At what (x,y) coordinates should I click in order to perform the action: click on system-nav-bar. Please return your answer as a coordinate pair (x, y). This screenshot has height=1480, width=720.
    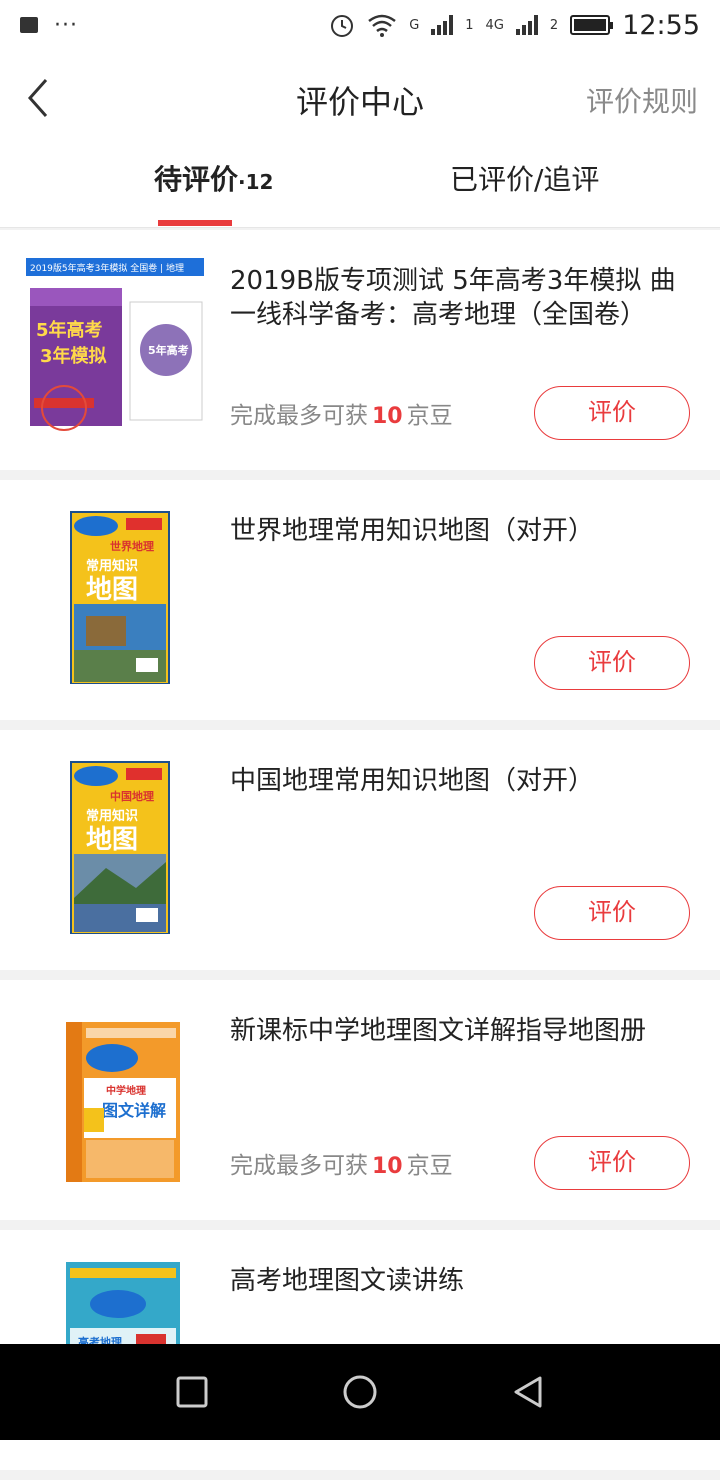
    Looking at the image, I should click on (360, 1392).